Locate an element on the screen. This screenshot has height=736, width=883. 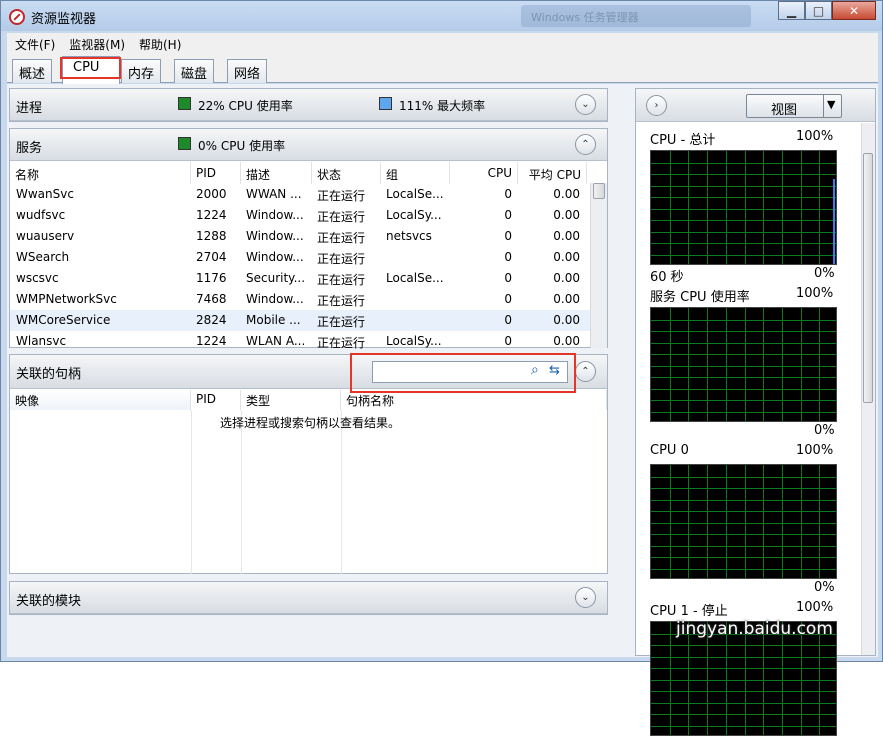
minimize-button: ▁ is located at coordinates (791, 10).